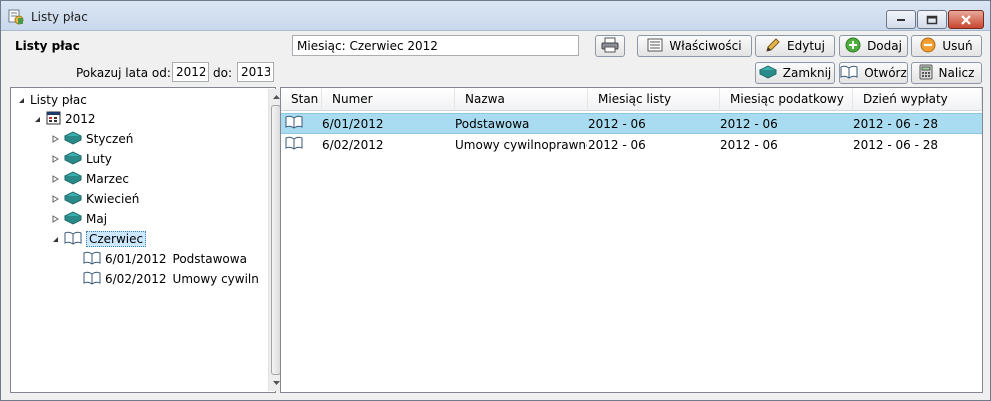 Image resolution: width=991 pixels, height=401 pixels. Describe the element at coordinates (113, 199) in the screenshot. I see `tree-month-label: Kwiecień` at that location.